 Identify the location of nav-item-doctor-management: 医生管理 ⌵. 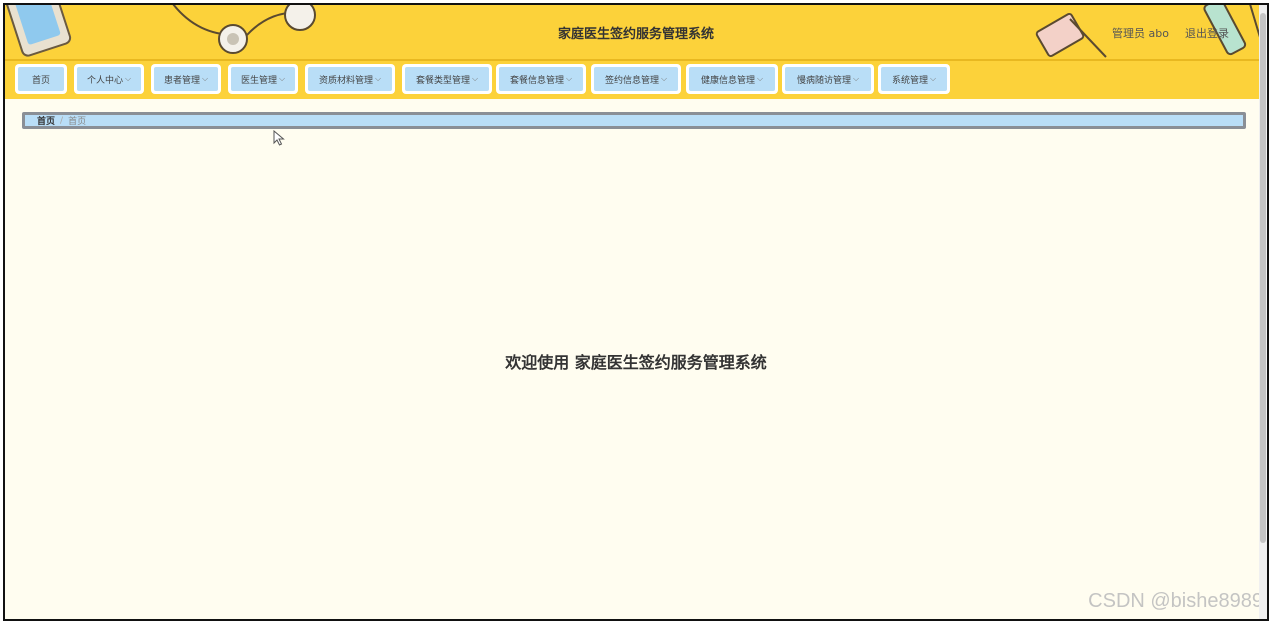
(263, 79).